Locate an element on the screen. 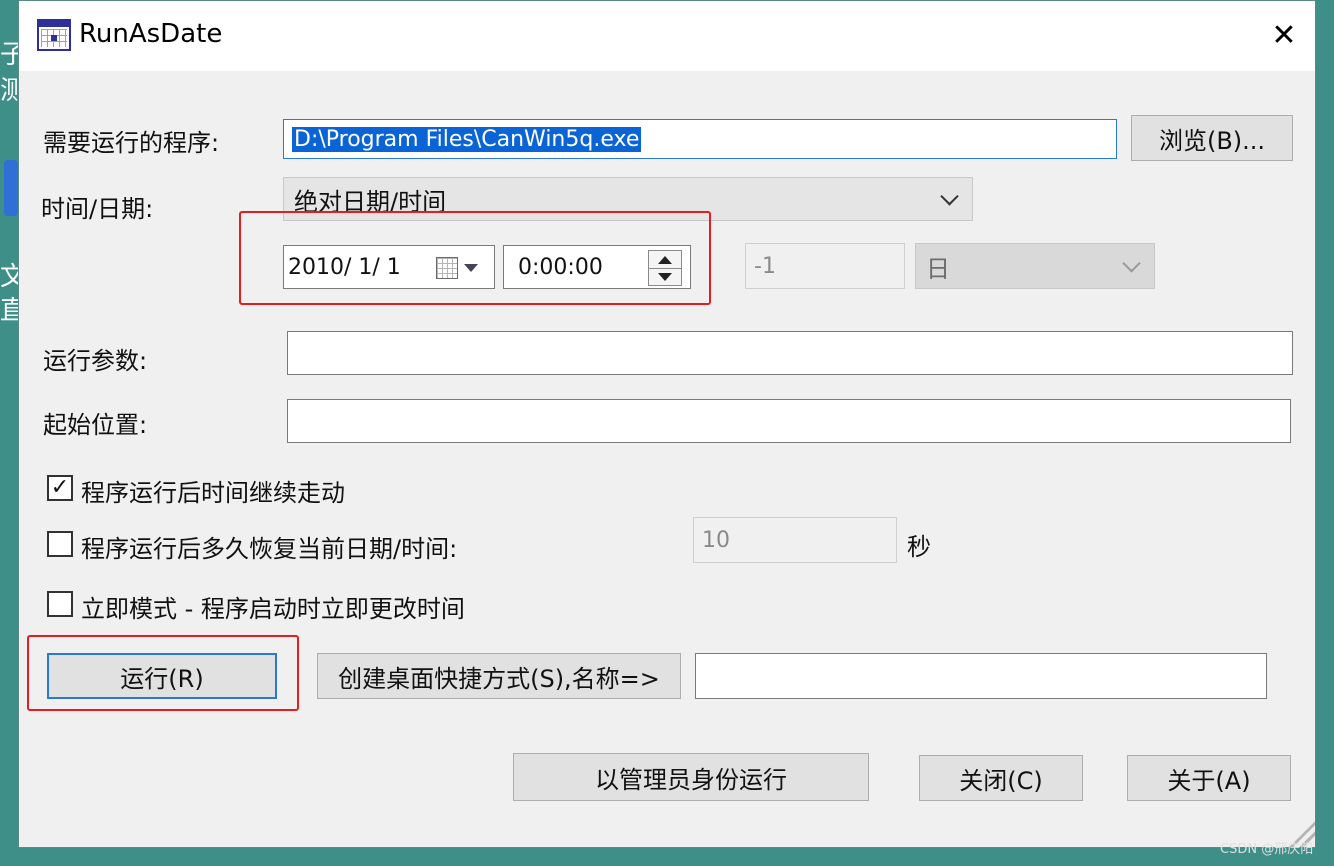 This screenshot has width=1334, height=866. time-spinner is located at coordinates (665, 268).